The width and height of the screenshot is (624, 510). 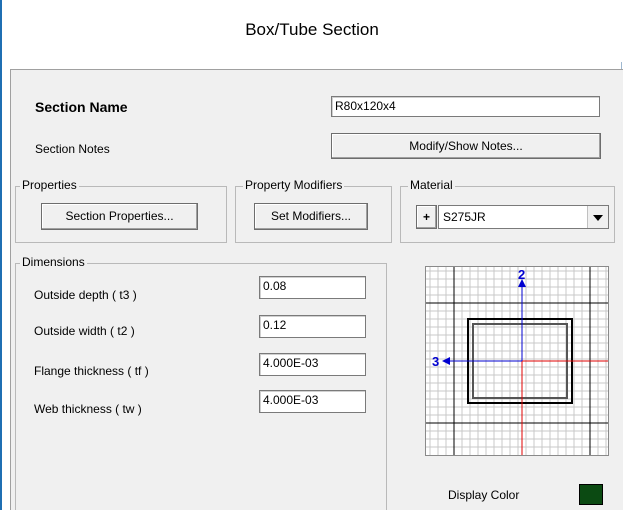 What do you see at coordinates (85, 295) in the screenshot?
I see `outside-depth-label: Outside depth ( t3 )` at bounding box center [85, 295].